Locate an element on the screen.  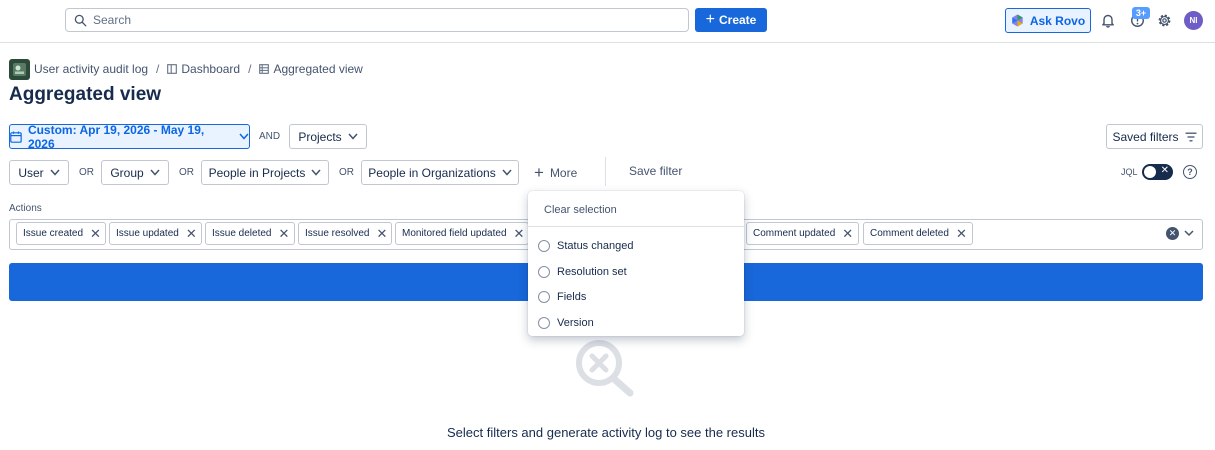
search-field is located at coordinates (377, 20).